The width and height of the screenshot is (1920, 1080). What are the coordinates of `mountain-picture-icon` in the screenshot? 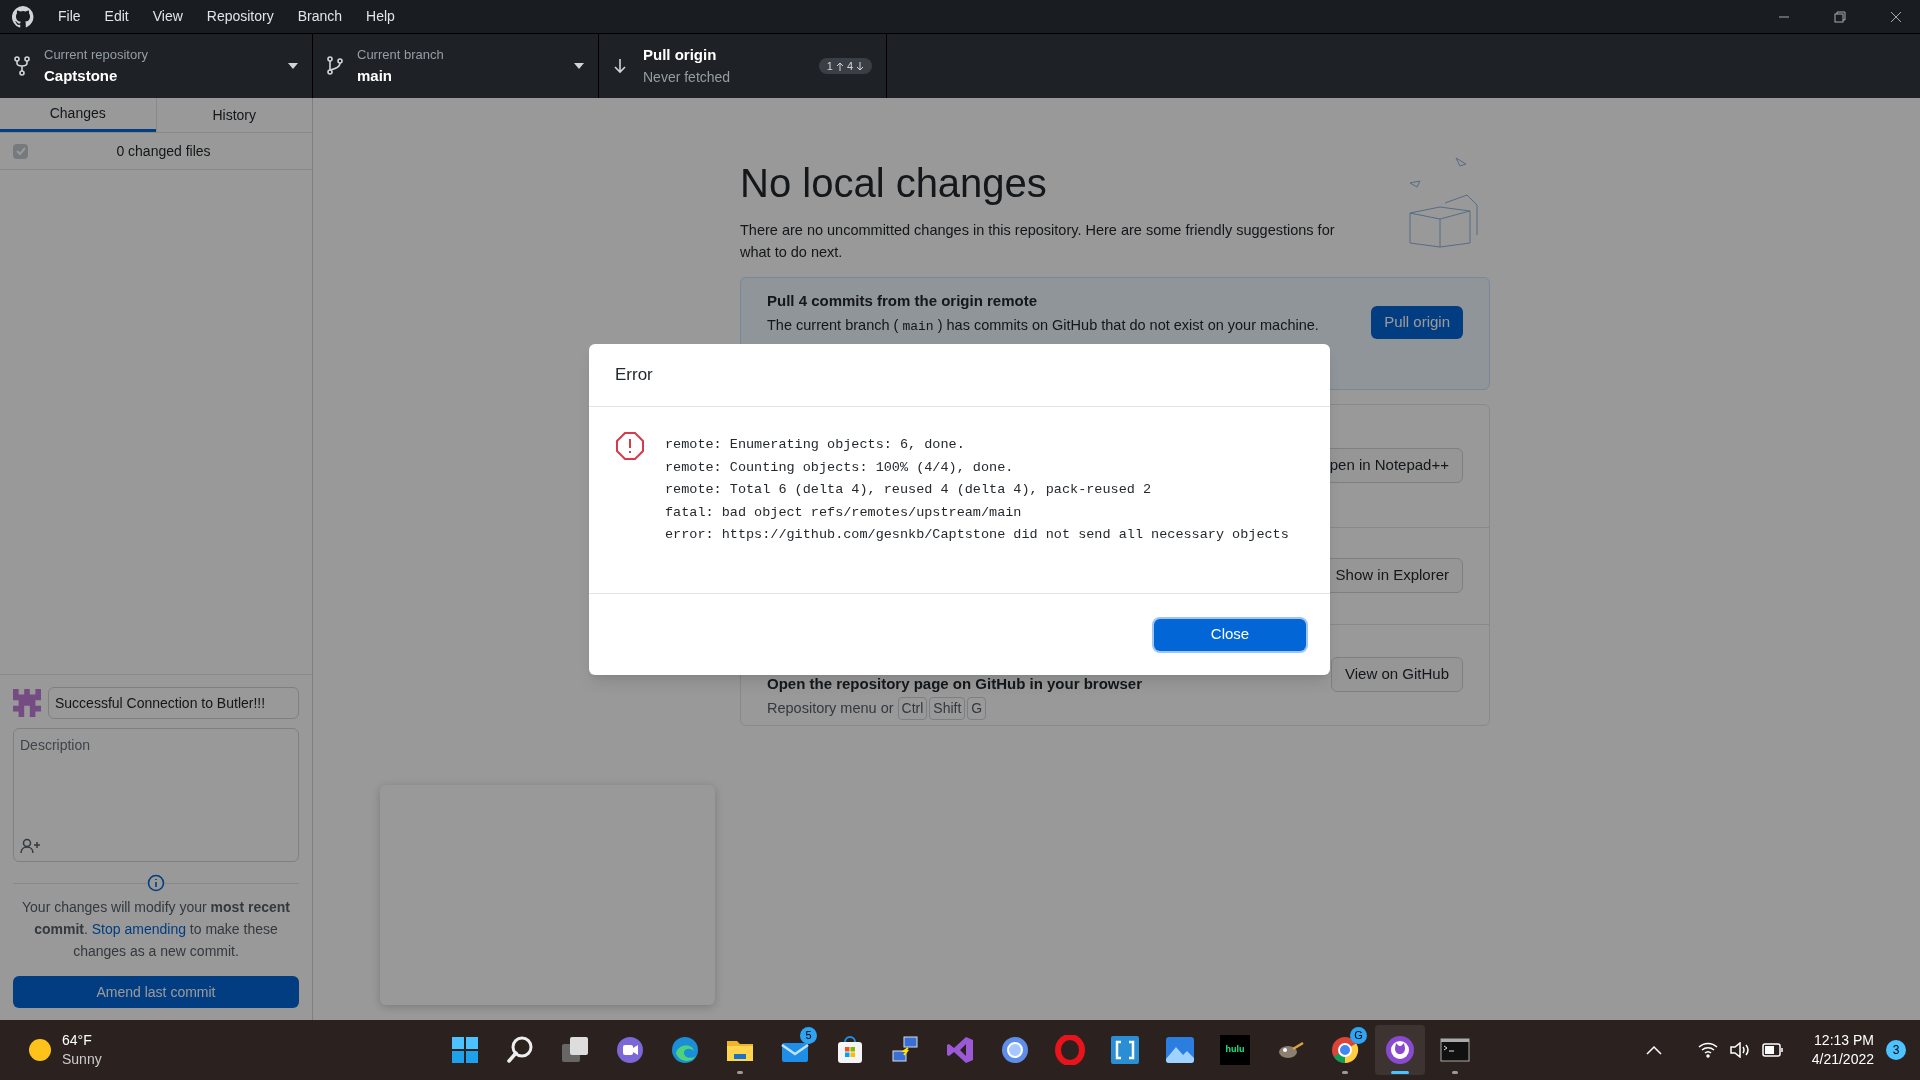 It's located at (1180, 1050).